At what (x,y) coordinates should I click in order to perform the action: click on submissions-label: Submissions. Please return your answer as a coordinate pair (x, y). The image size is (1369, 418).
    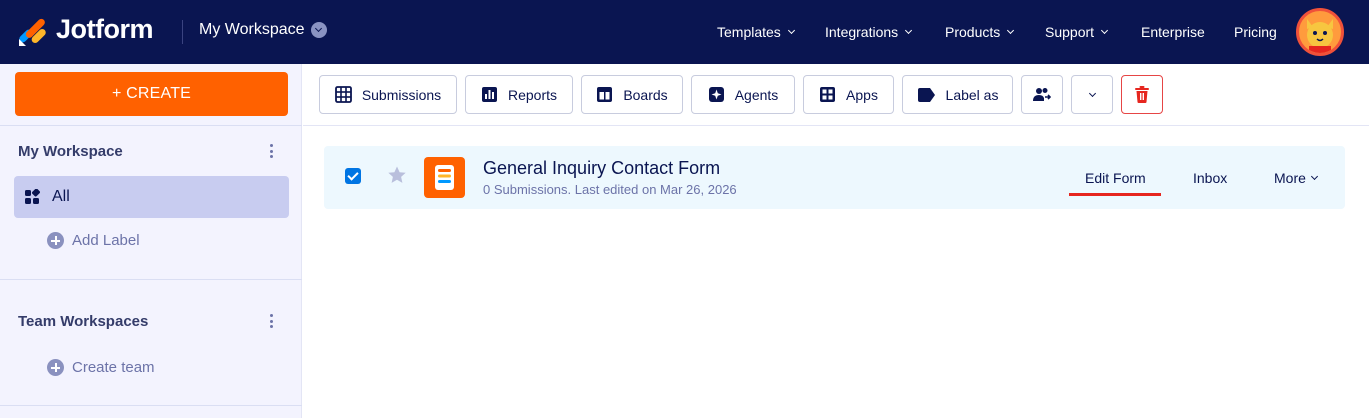
    Looking at the image, I should click on (401, 94).